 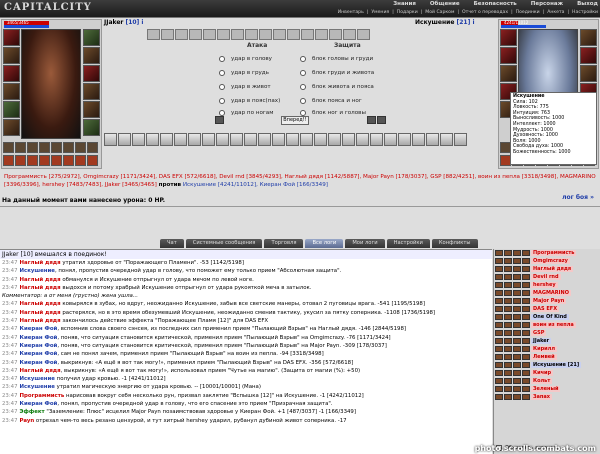 What do you see at coordinates (439, 12) in the screenshot?
I see `subnav-sarkom: Мой Сарком` at bounding box center [439, 12].